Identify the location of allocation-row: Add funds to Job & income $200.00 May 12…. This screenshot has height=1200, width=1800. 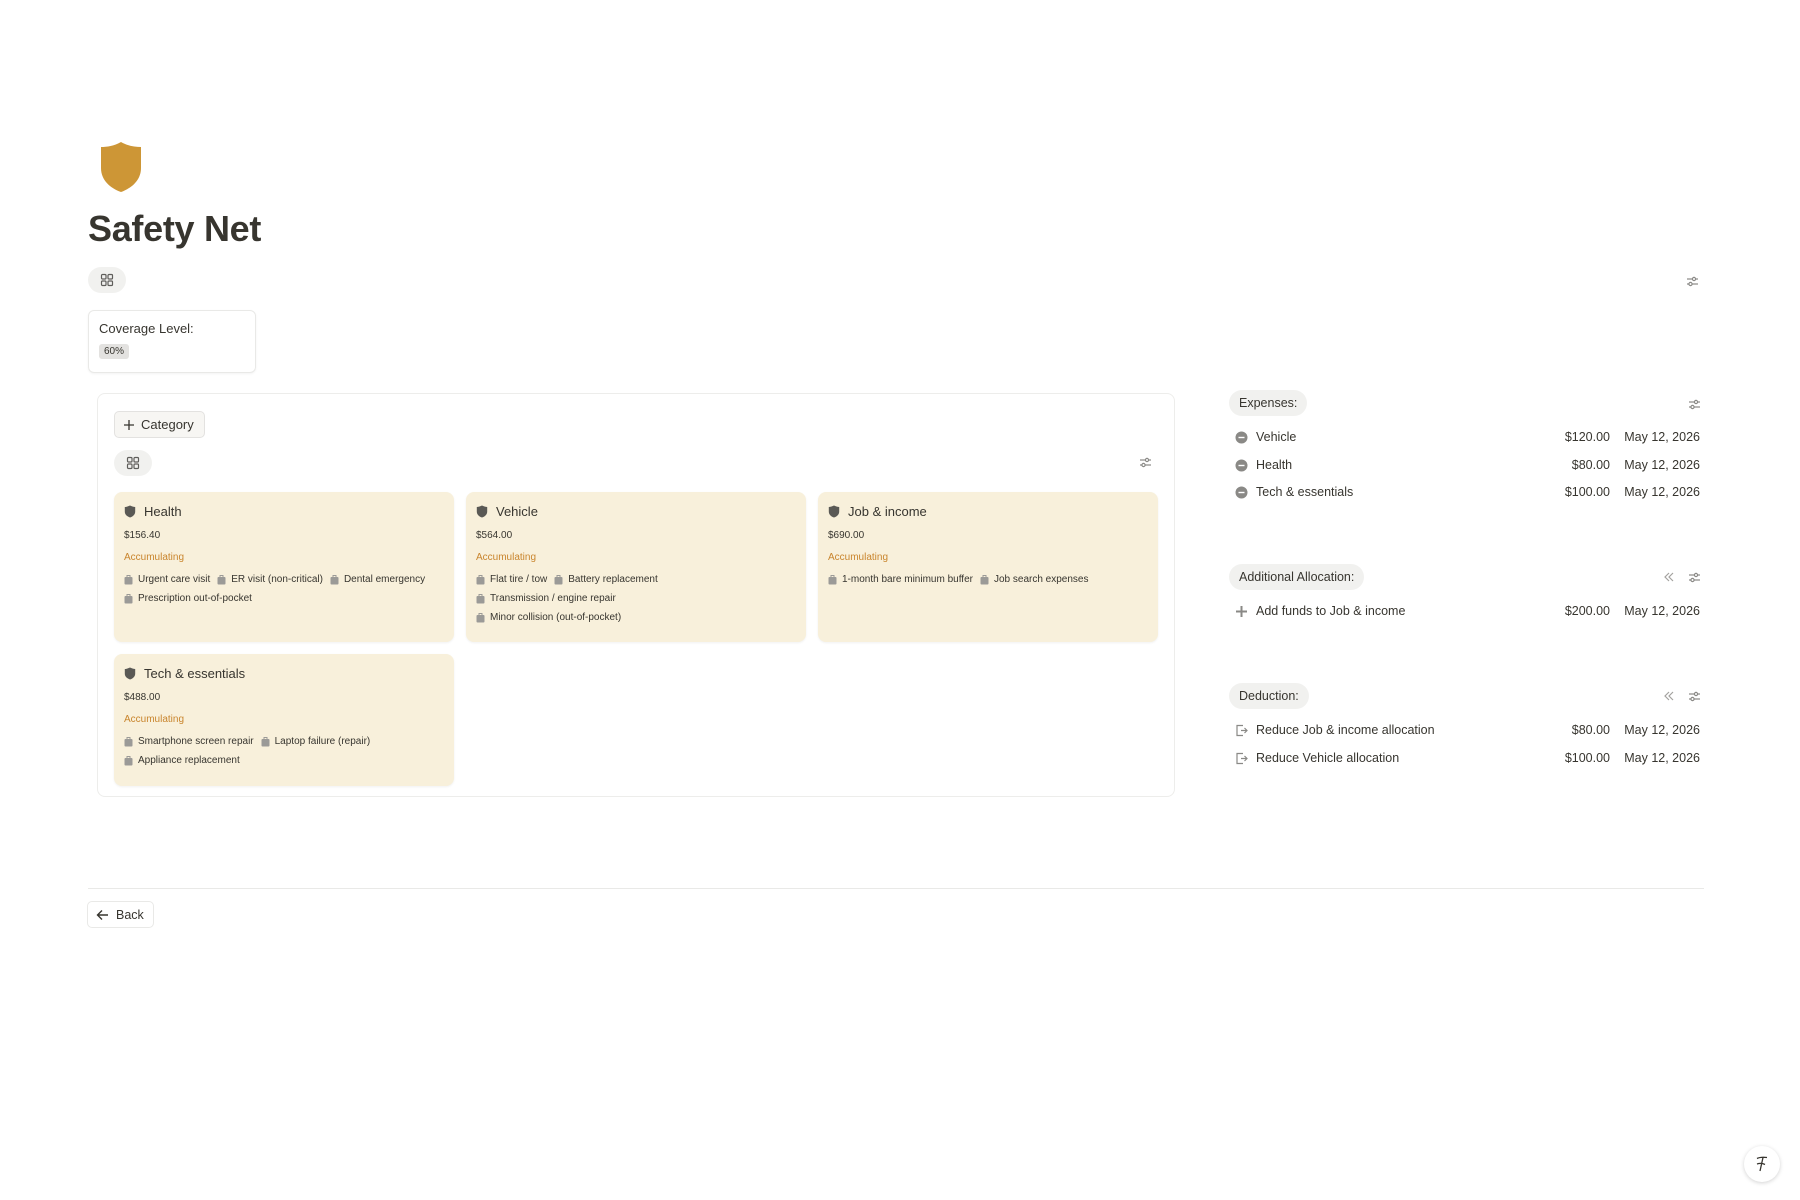
(1467, 611).